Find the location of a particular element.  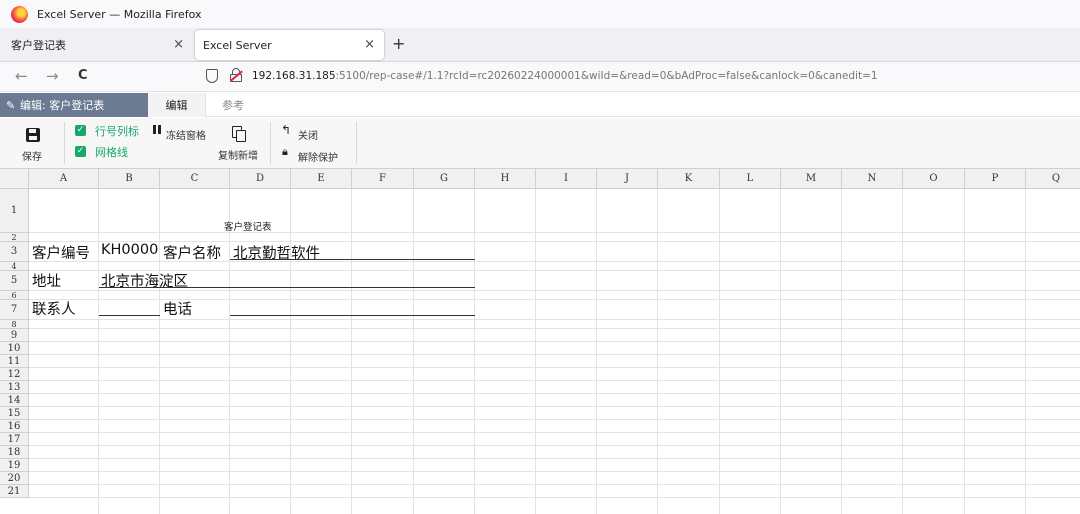

forward-button: → is located at coordinates (52, 76).